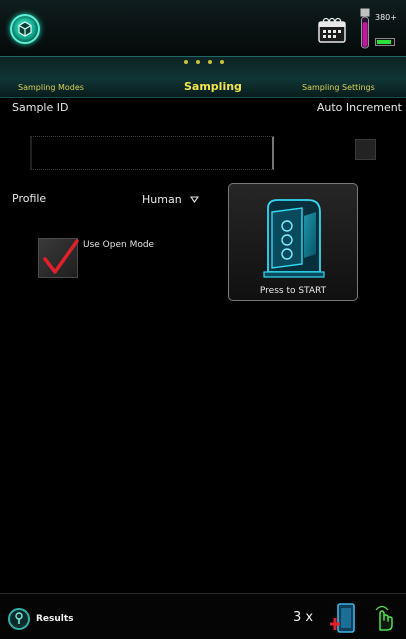  I want to click on top-bar: 380+, so click(203, 28).